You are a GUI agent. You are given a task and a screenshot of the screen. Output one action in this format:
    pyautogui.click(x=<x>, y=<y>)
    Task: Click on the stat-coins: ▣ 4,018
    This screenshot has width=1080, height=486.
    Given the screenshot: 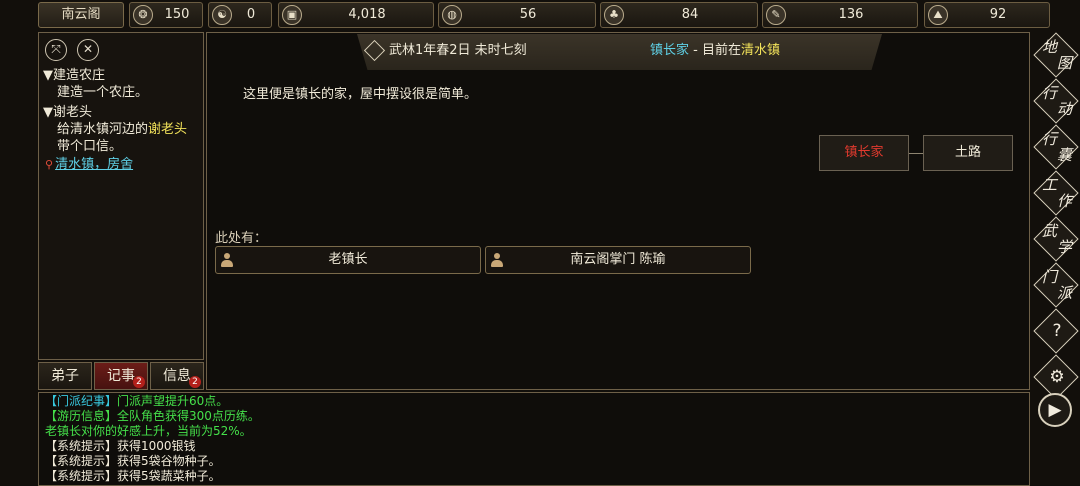 What is the action you would take?
    pyautogui.click(x=356, y=15)
    